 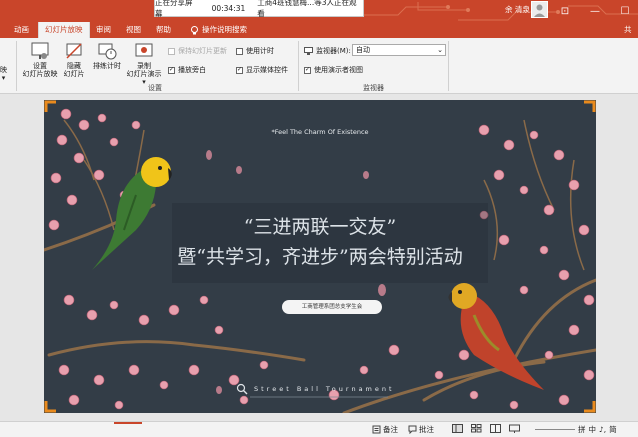 I want to click on slide-top-text: *Feel The Charm Of Existence, so click(x=320, y=132).